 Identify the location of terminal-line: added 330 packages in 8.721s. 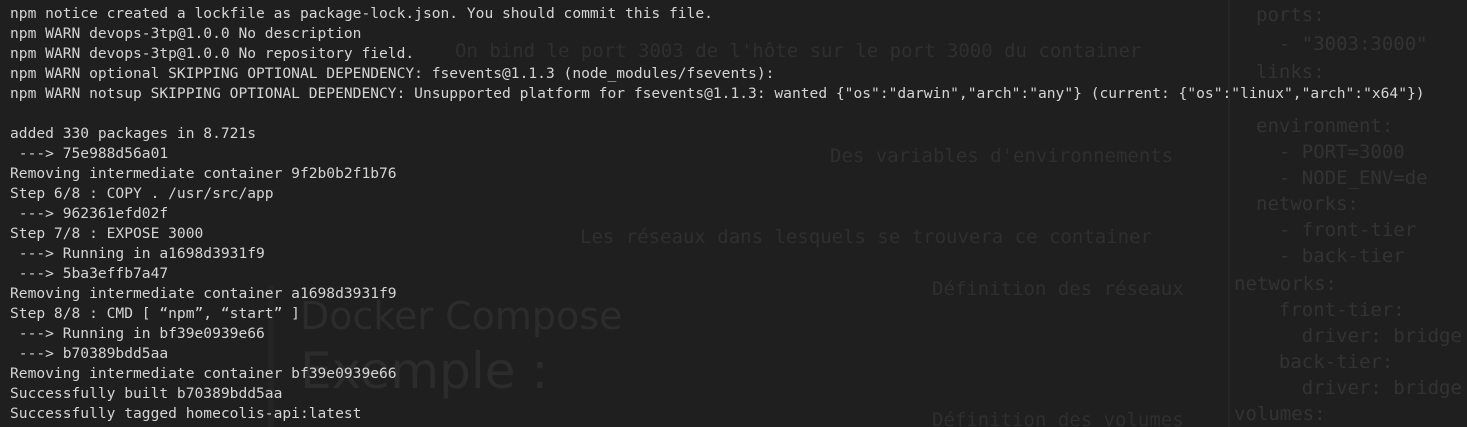
(133, 133).